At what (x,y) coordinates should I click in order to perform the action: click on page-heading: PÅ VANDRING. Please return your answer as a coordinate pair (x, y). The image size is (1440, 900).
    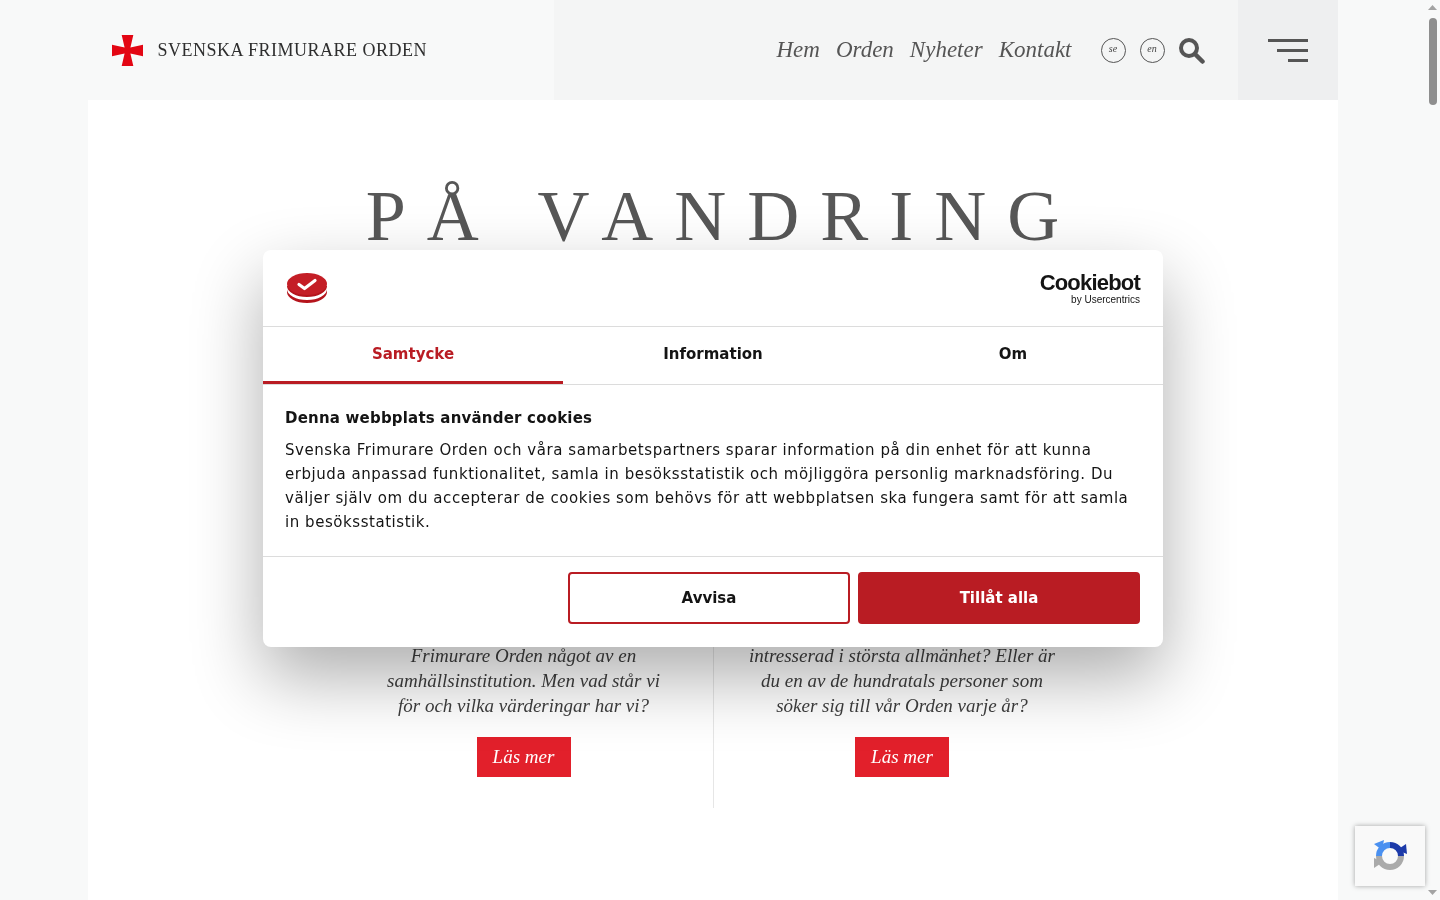
    Looking at the image, I should click on (722, 216).